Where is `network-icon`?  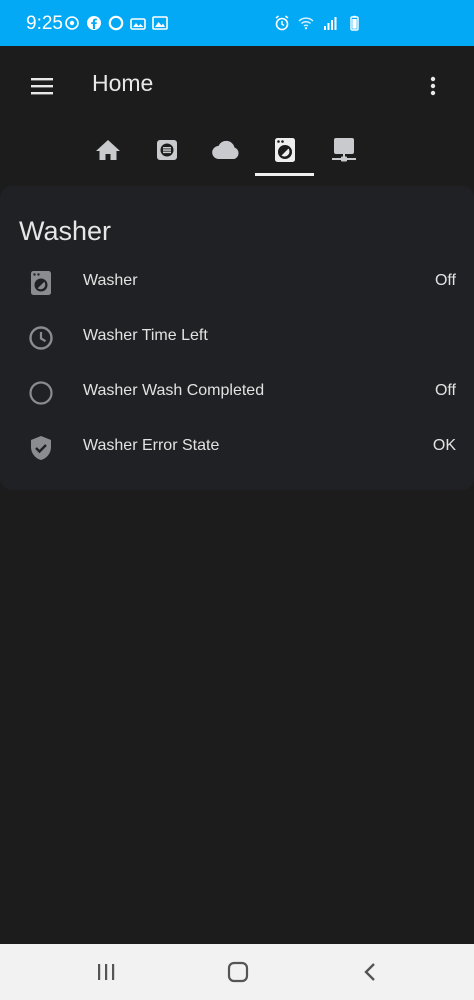 network-icon is located at coordinates (343, 150).